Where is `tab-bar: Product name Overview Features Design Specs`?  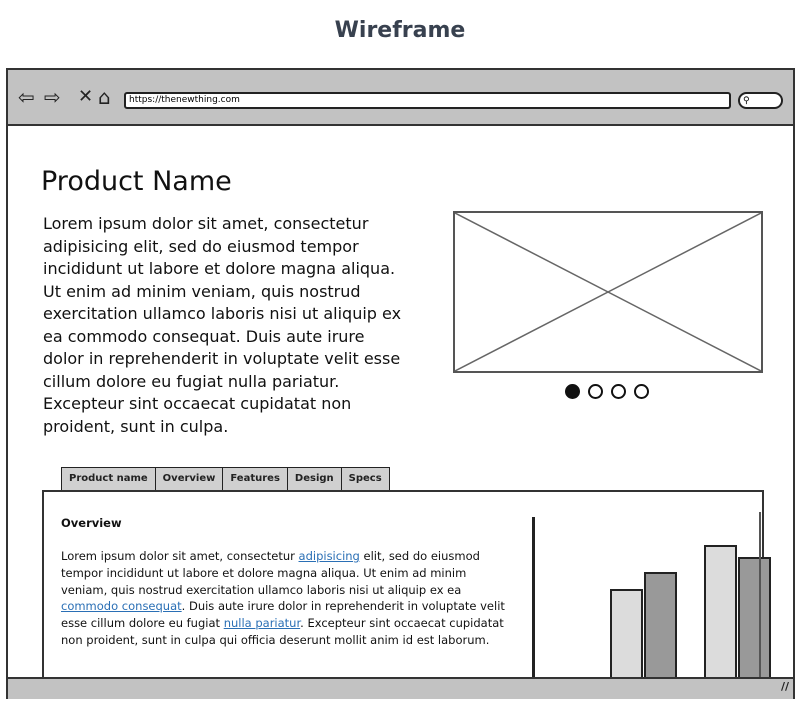 tab-bar: Product name Overview Features Design Specs is located at coordinates (225, 479).